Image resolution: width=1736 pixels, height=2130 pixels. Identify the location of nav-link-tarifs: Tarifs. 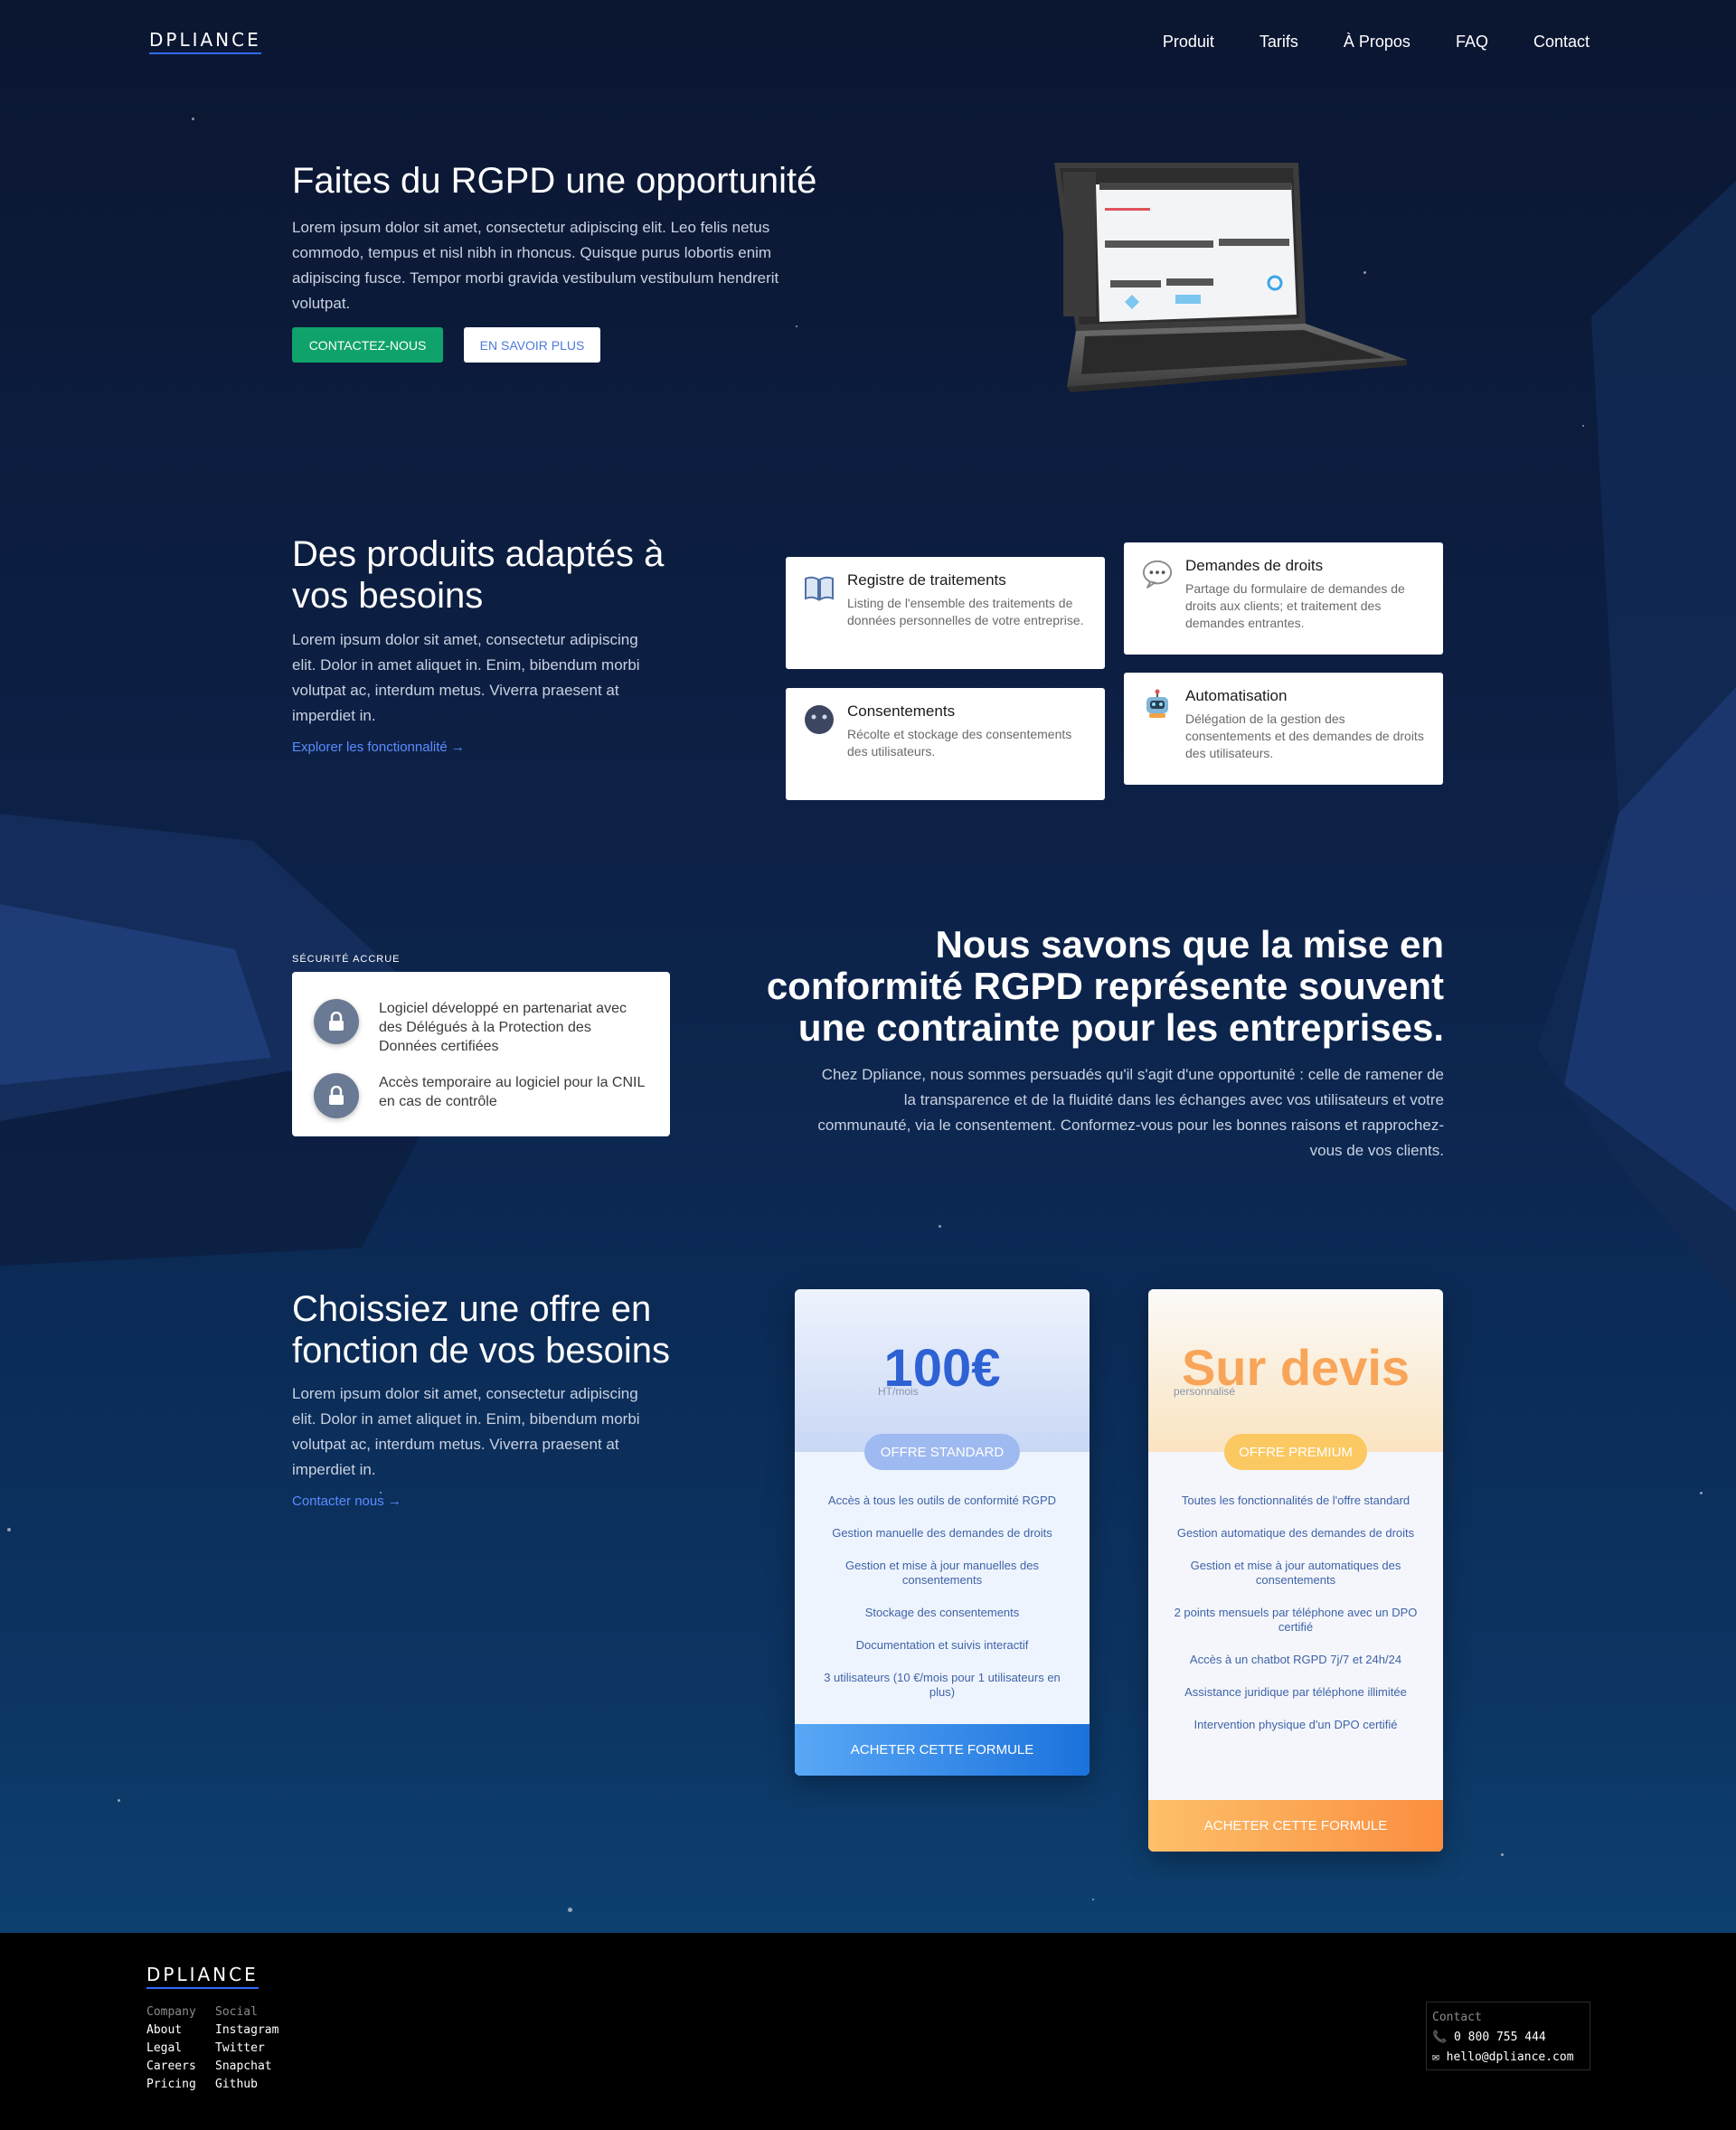
(1279, 42).